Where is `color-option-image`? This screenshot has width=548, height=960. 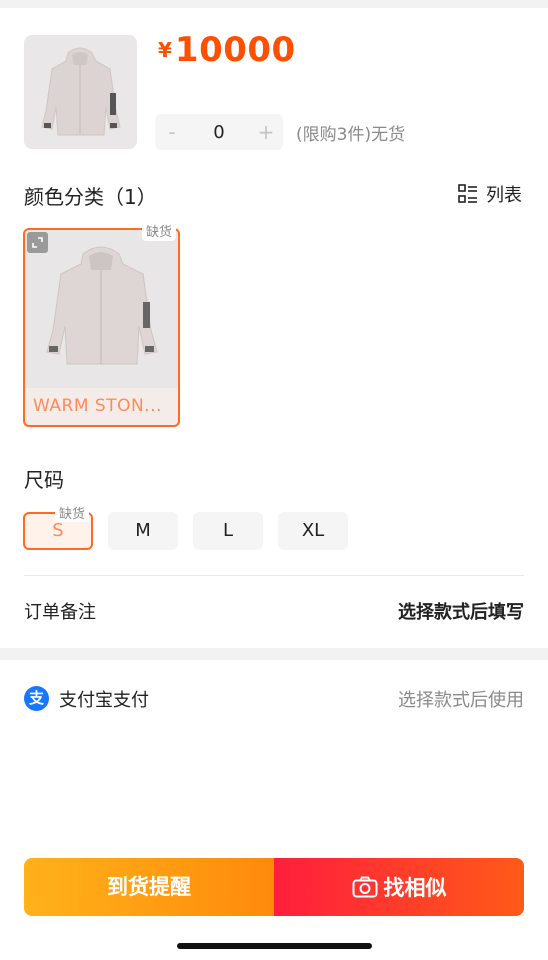
color-option-image is located at coordinates (101, 309).